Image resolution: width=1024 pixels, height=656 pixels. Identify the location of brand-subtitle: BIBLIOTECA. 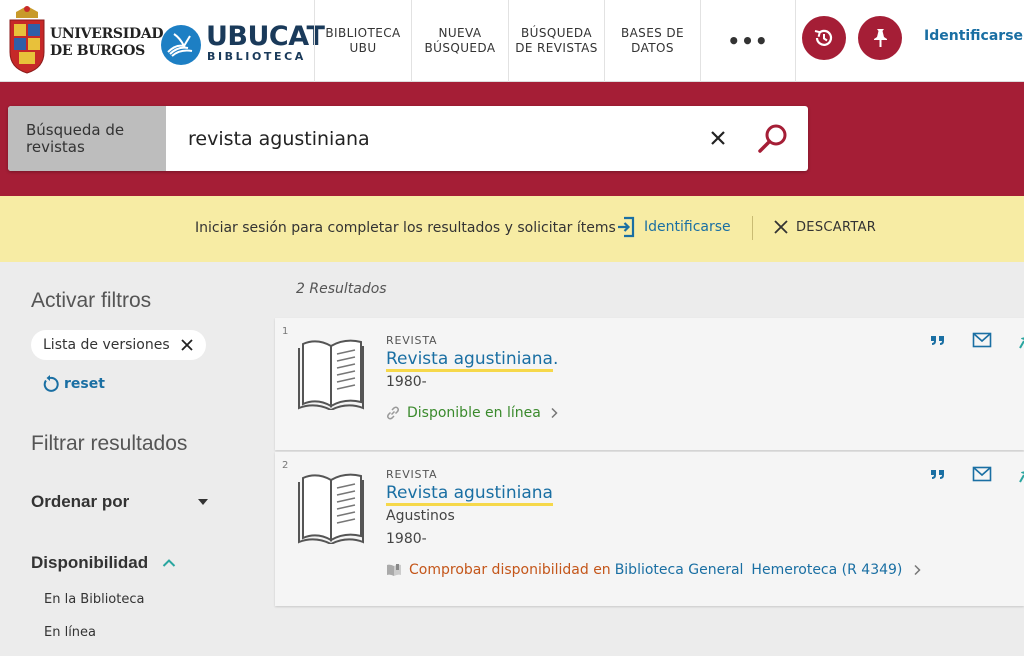
(256, 56).